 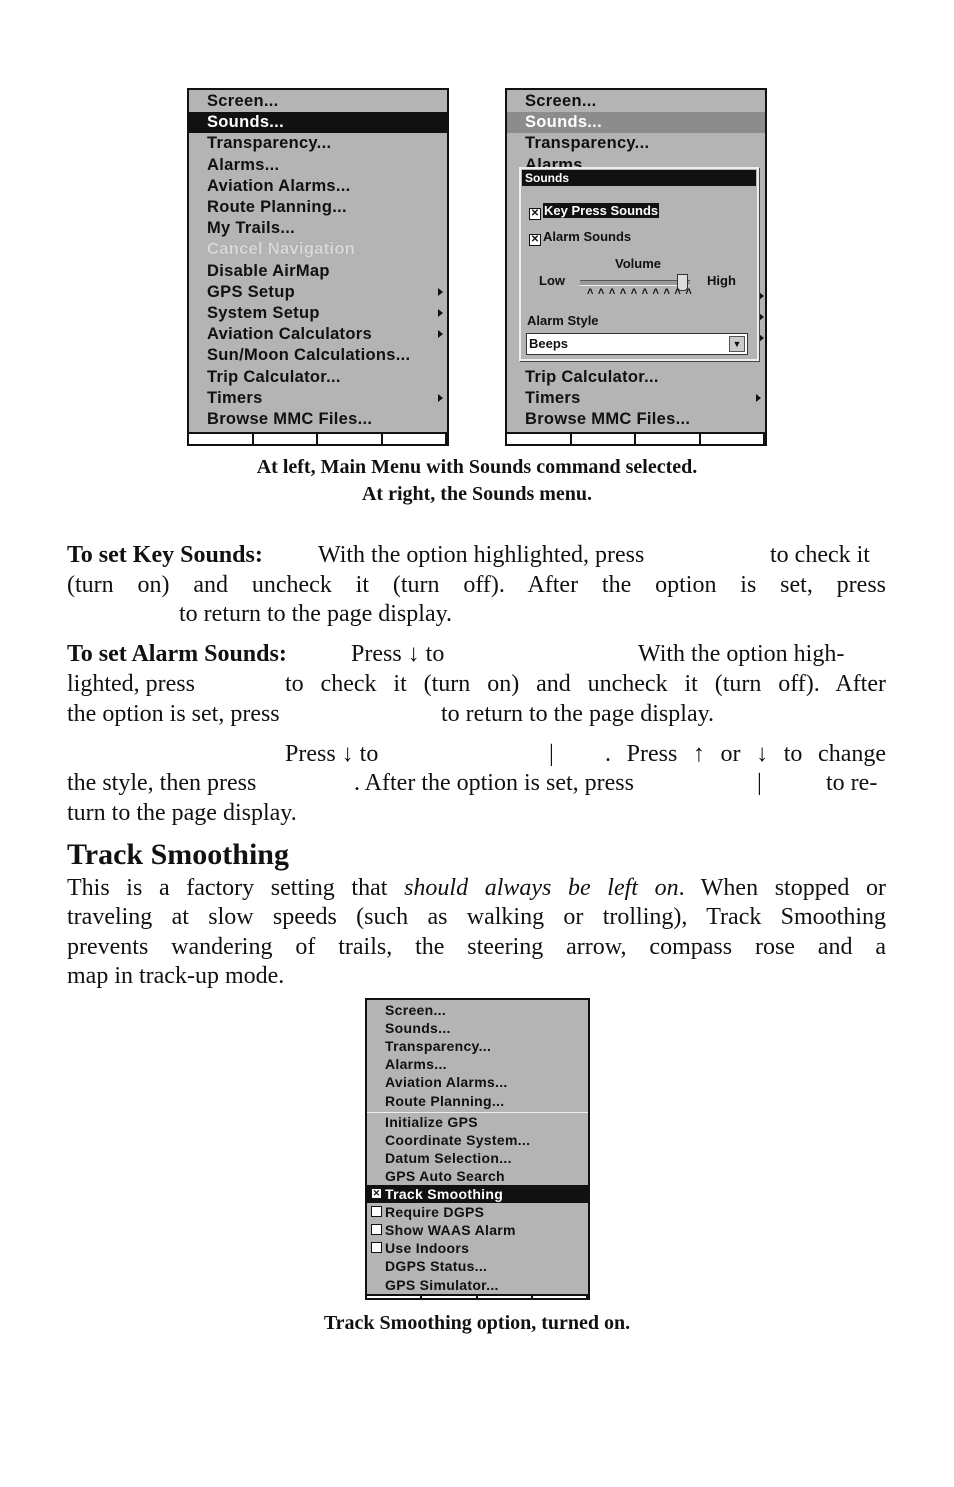 I want to click on menu-item-label: Show WAAS Alarm, so click(x=450, y=1230).